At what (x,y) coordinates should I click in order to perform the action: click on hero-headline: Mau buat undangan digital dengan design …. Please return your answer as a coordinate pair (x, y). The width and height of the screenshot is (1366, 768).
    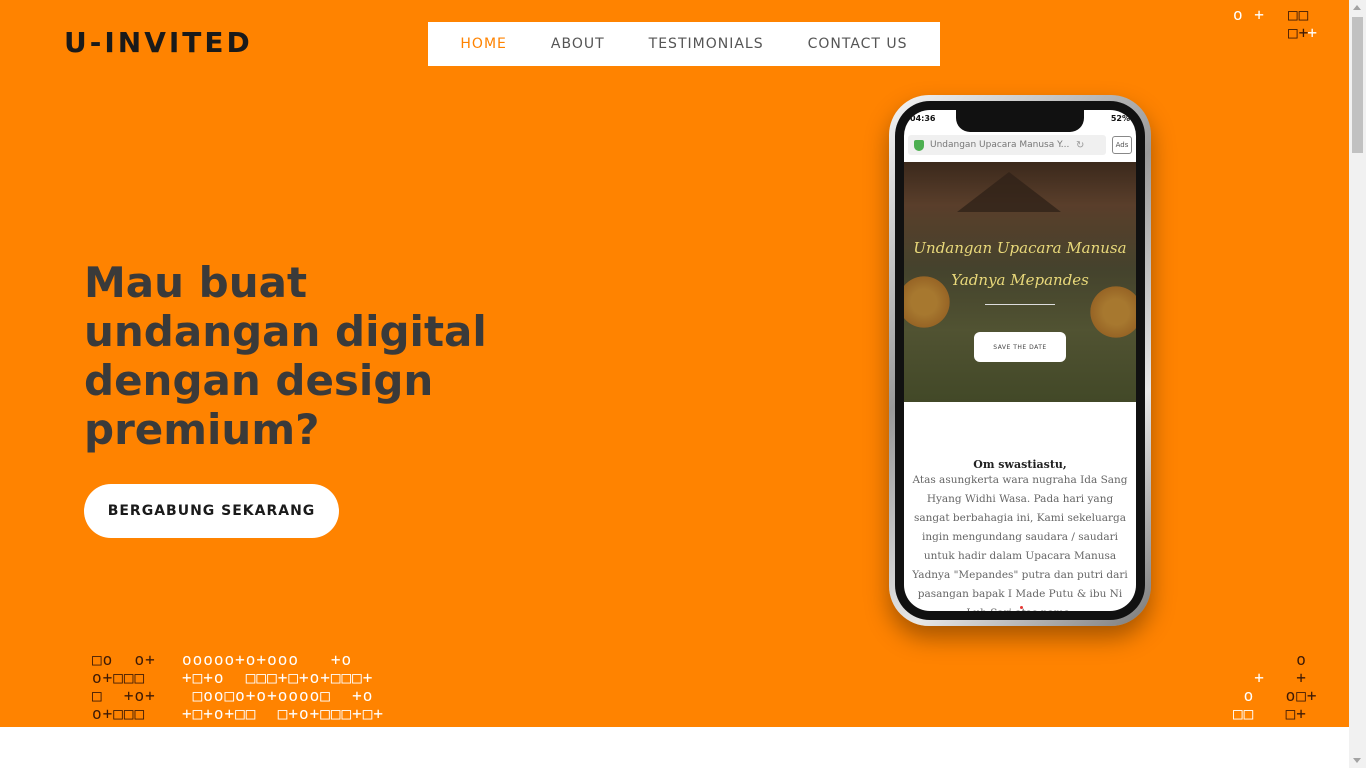
    Looking at the image, I should click on (285, 356).